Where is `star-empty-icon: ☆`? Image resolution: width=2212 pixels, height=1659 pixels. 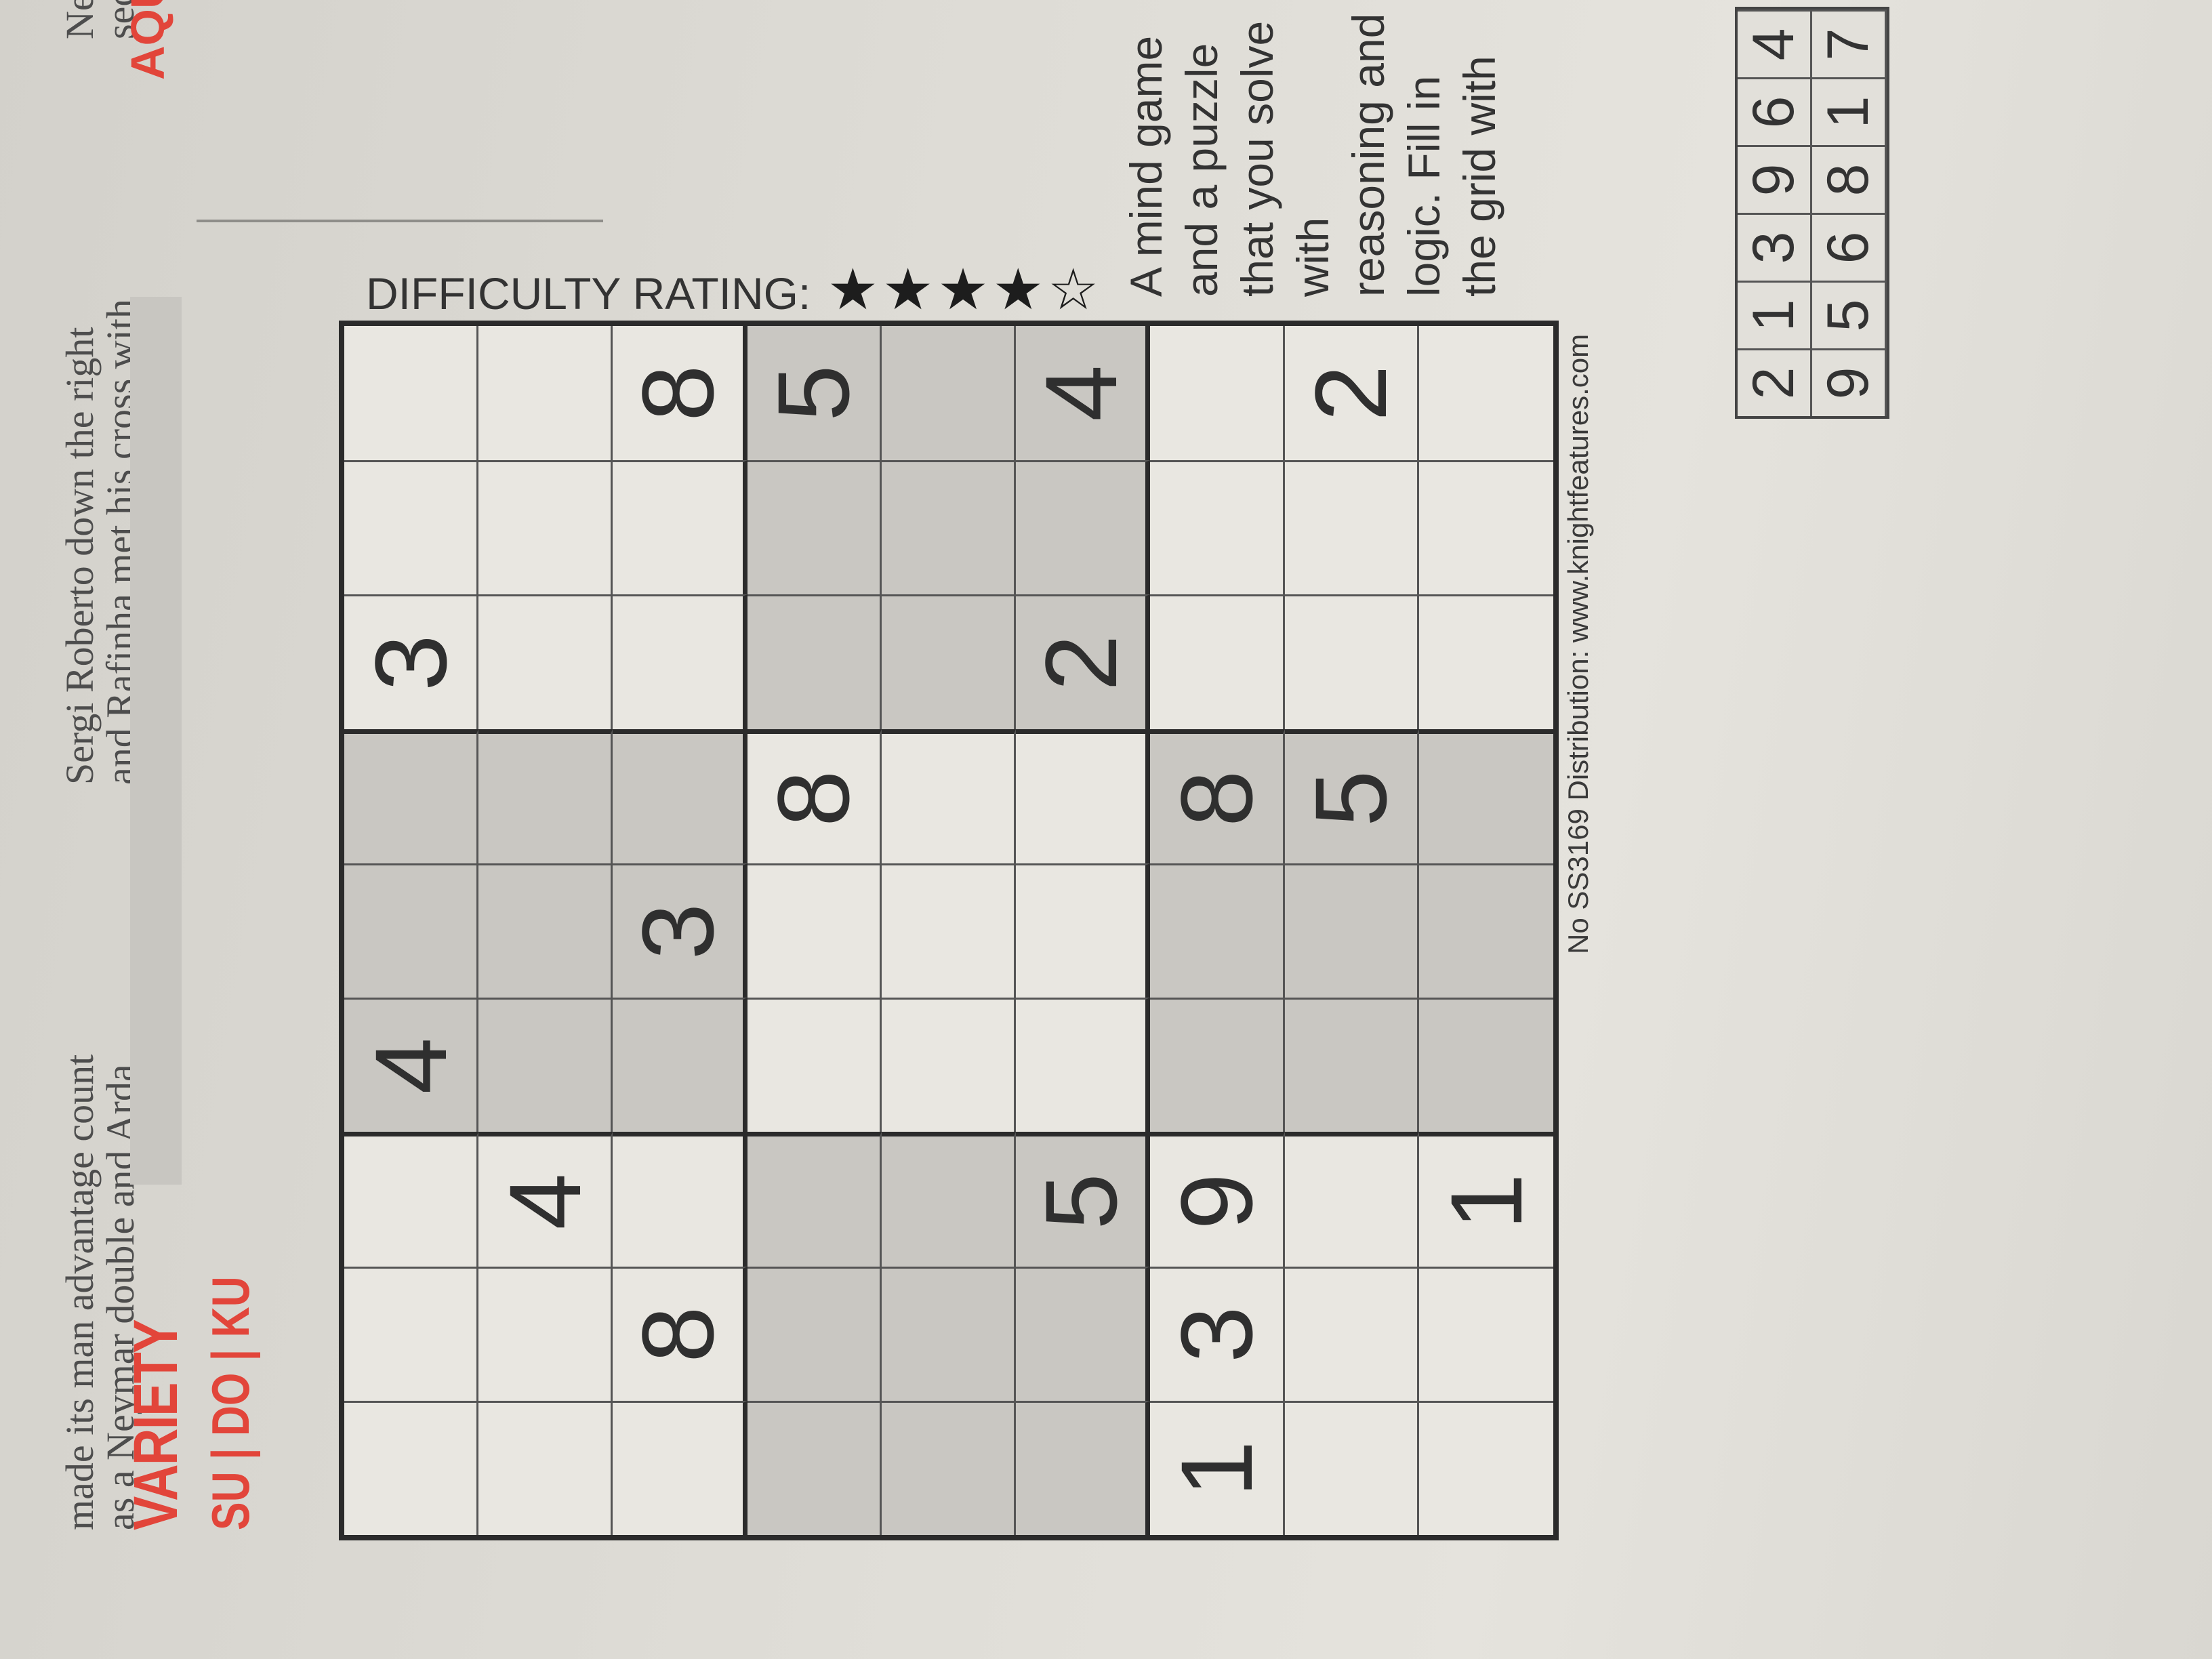
star-empty-icon: ☆ is located at coordinates (1073, 289).